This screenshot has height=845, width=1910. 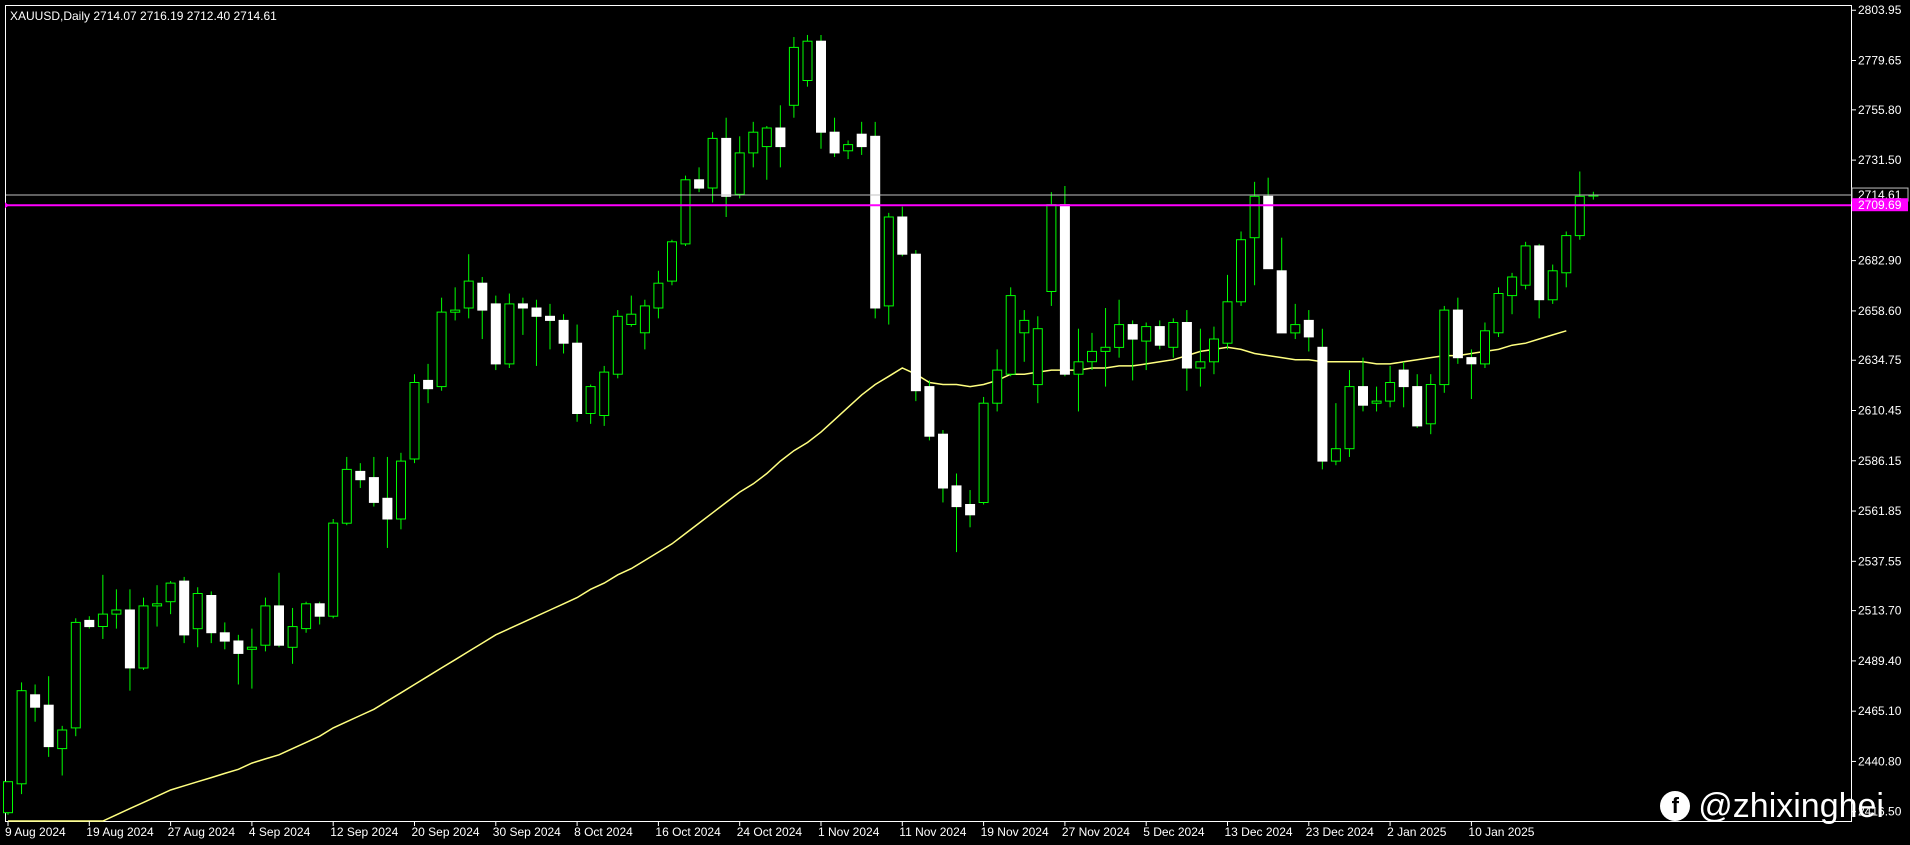 What do you see at coordinates (1880, 411) in the screenshot?
I see `y-tick-label: 2610.45` at bounding box center [1880, 411].